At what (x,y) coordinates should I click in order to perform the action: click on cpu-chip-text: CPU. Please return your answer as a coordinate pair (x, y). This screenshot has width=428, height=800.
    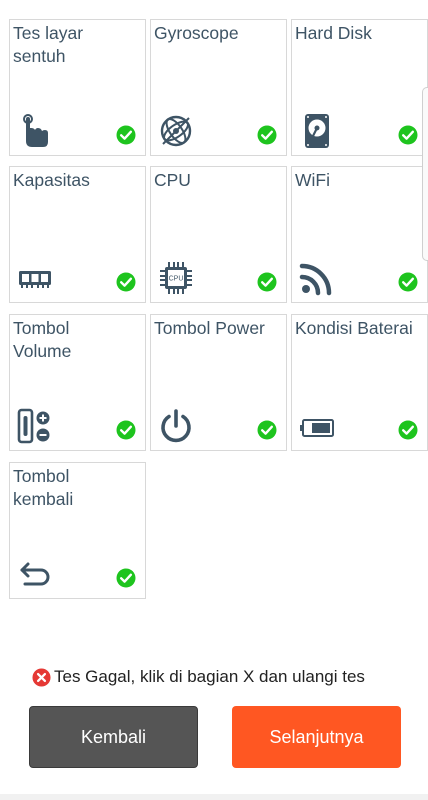
    Looking at the image, I should click on (176, 279).